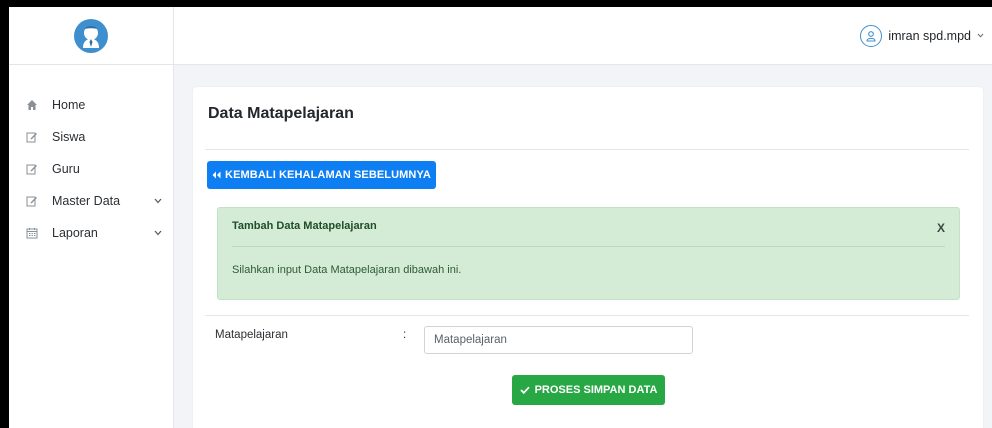 This screenshot has height=428, width=992. What do you see at coordinates (32, 105) in the screenshot?
I see `home-icon` at bounding box center [32, 105].